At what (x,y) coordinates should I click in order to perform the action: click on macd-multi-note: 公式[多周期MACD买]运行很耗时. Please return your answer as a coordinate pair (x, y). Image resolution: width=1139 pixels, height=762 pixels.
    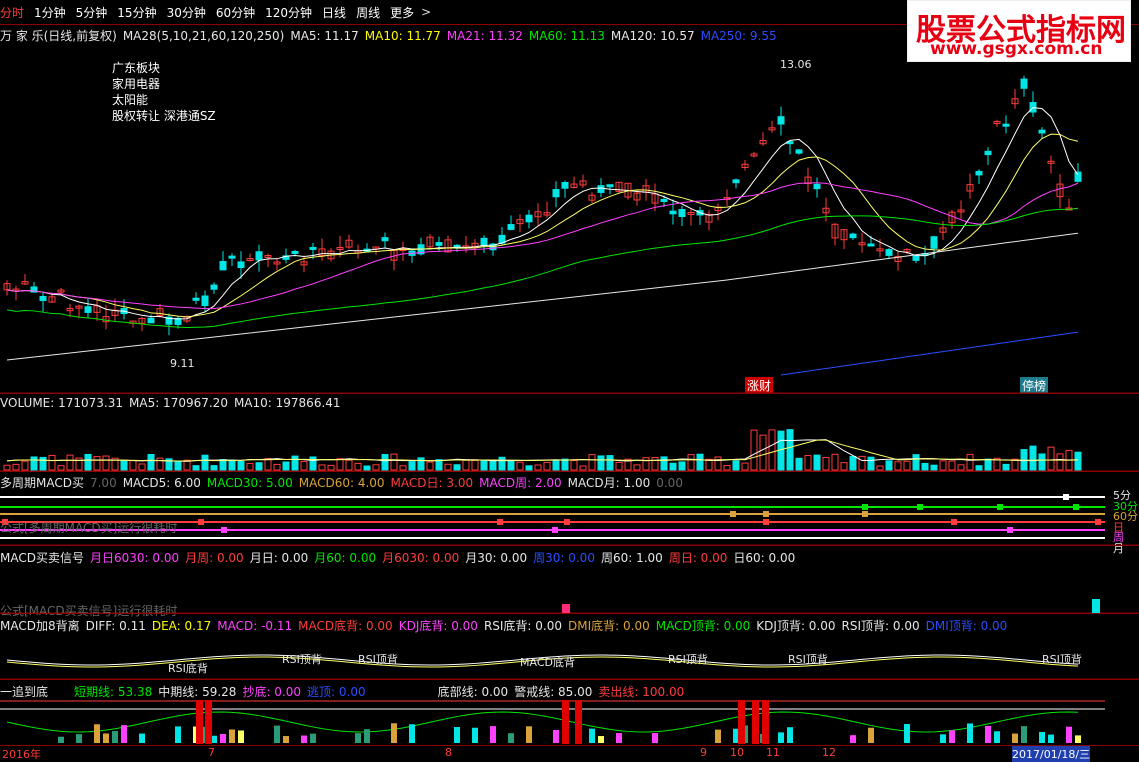
    Looking at the image, I should click on (89, 528).